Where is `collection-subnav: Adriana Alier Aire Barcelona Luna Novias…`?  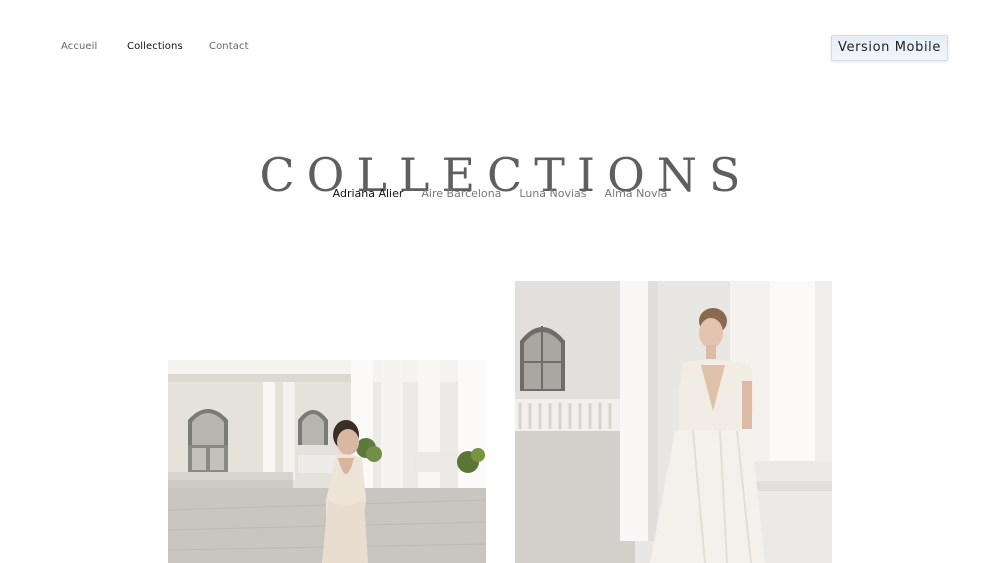
collection-subnav: Adriana Alier Aire Barcelona Luna Novias… is located at coordinates (500, 194).